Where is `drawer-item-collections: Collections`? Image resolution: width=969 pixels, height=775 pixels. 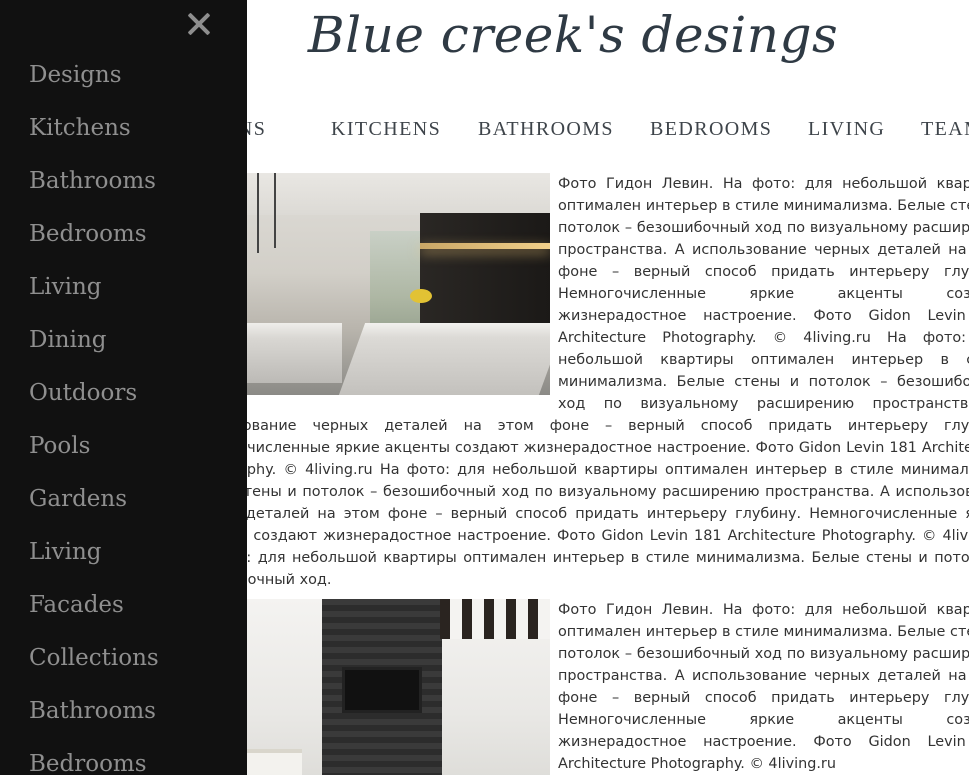
drawer-item-collections: Collections is located at coordinates (94, 665).